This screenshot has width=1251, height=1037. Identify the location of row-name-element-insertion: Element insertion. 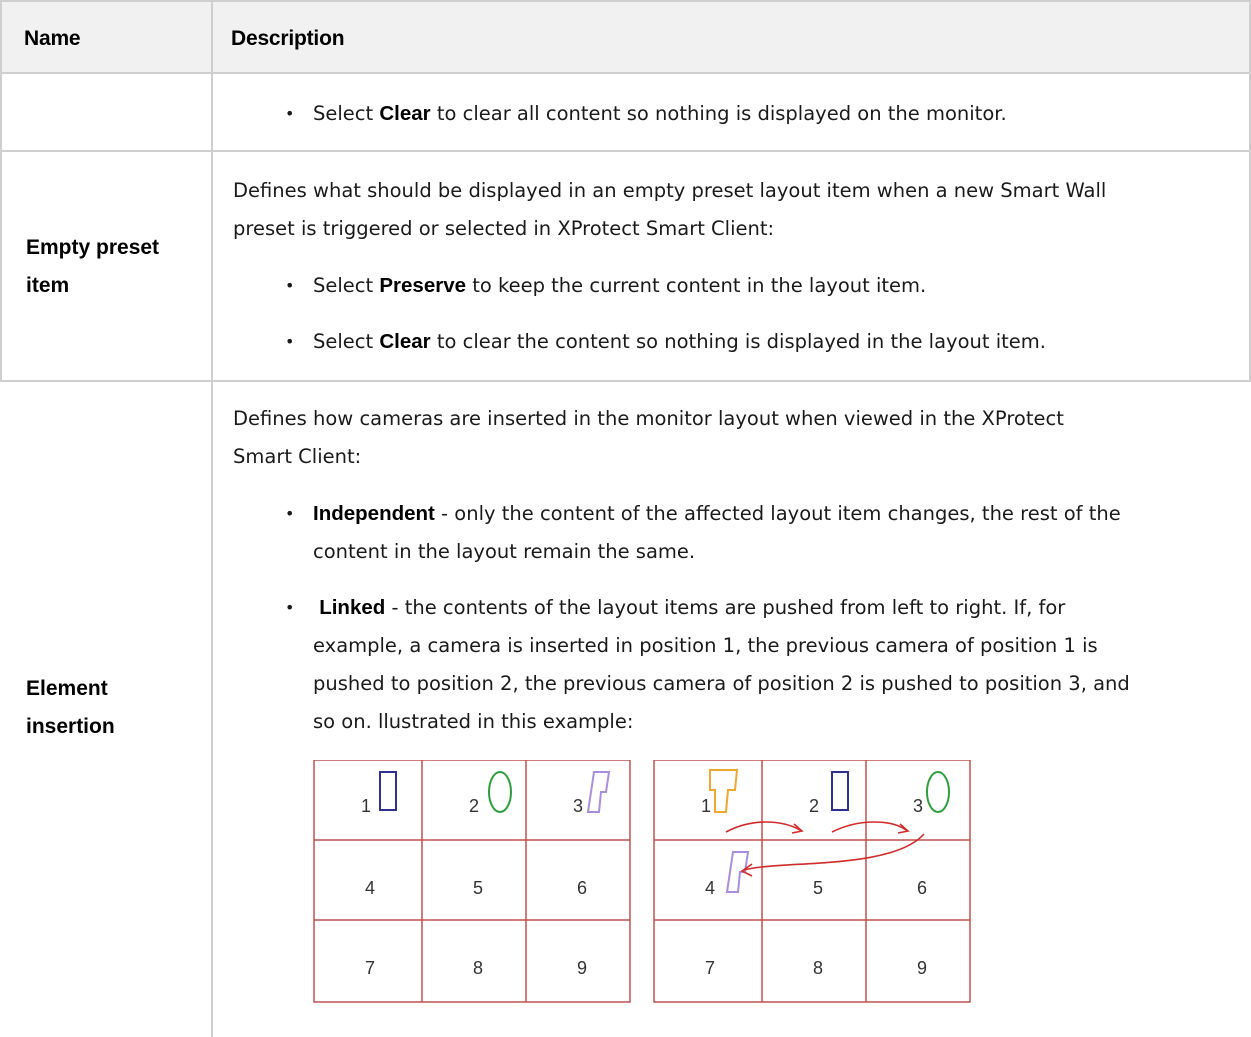
(70, 707).